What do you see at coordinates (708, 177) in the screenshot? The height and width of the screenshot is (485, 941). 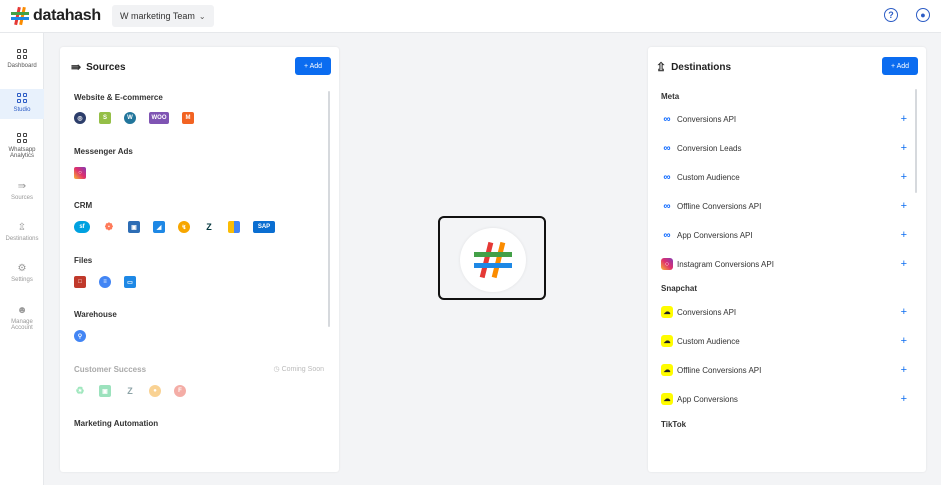 I see `destination-label: Custom Audience` at bounding box center [708, 177].